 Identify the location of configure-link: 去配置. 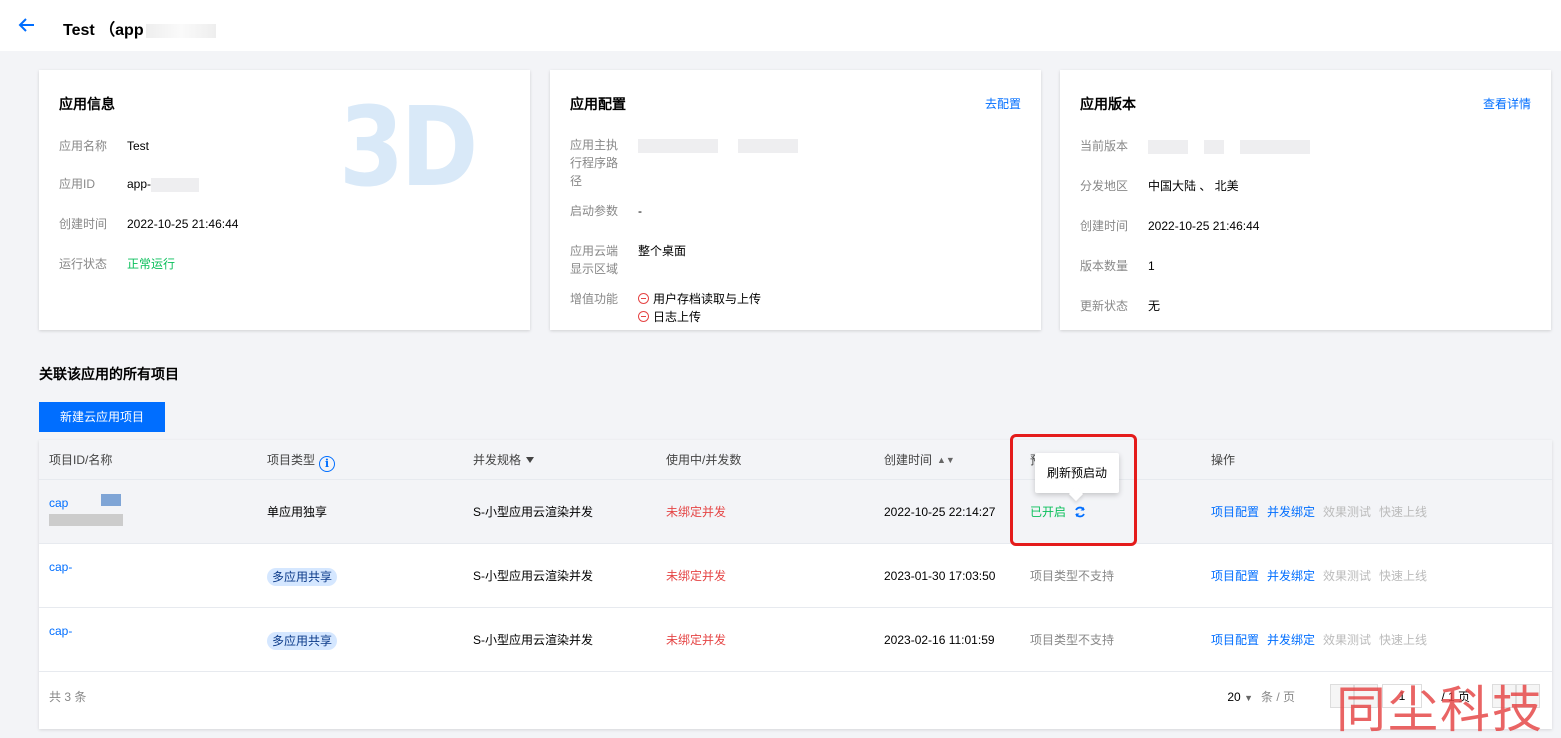
(1003, 103).